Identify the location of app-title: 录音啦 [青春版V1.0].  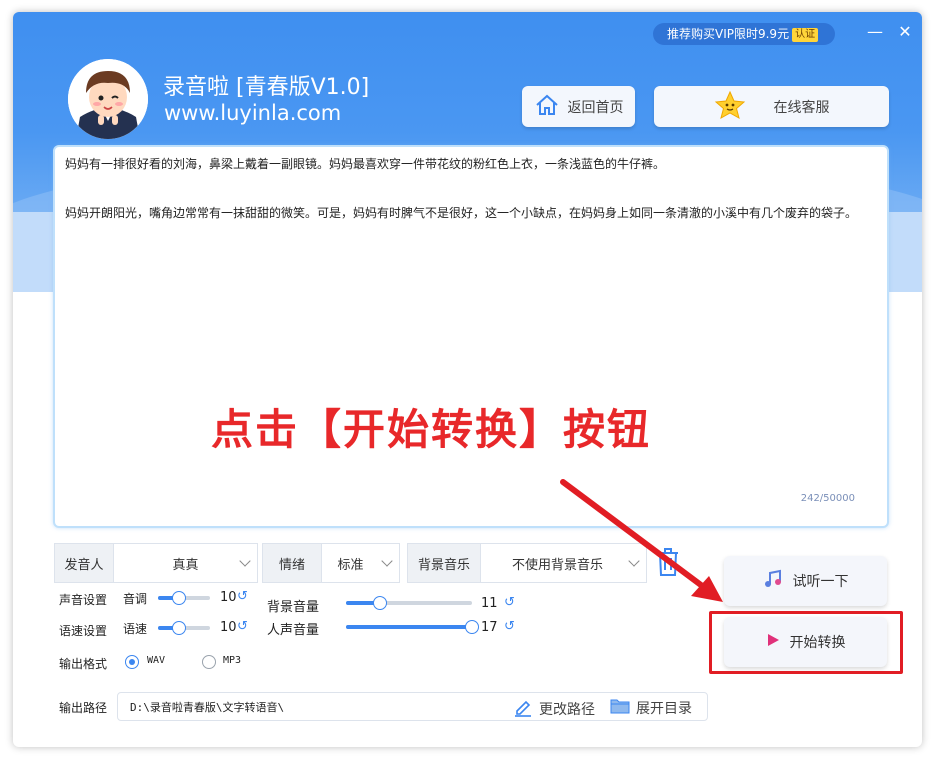
(266, 87).